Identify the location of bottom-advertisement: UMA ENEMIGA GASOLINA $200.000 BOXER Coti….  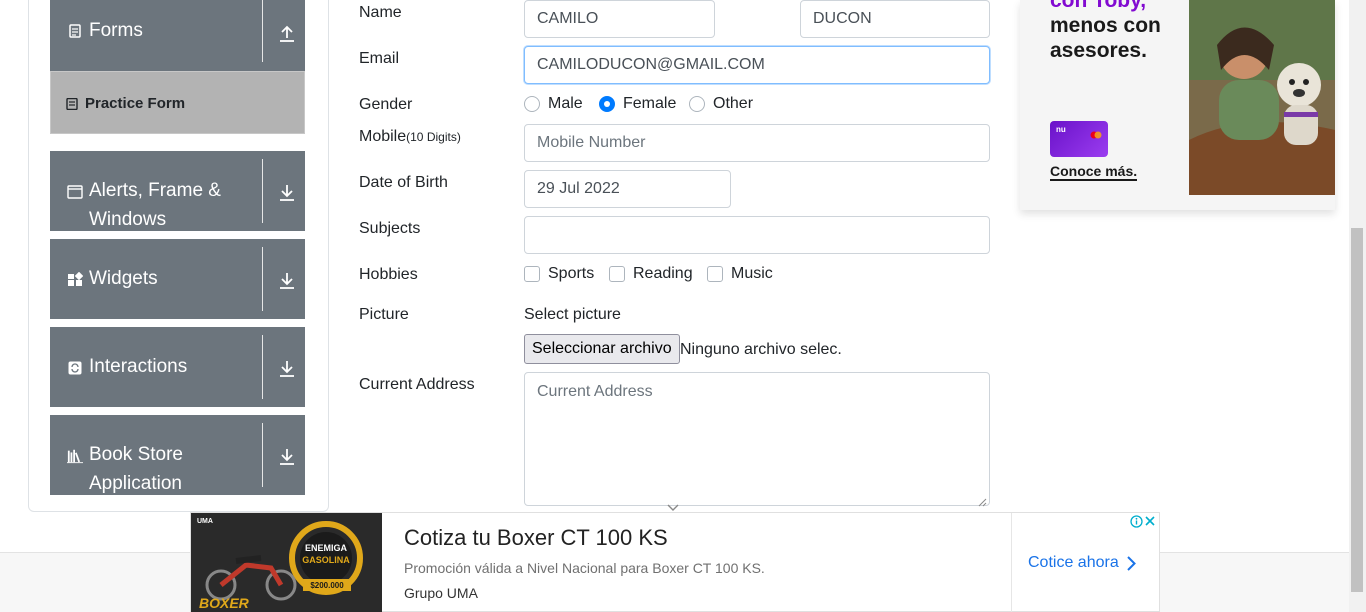
(675, 562).